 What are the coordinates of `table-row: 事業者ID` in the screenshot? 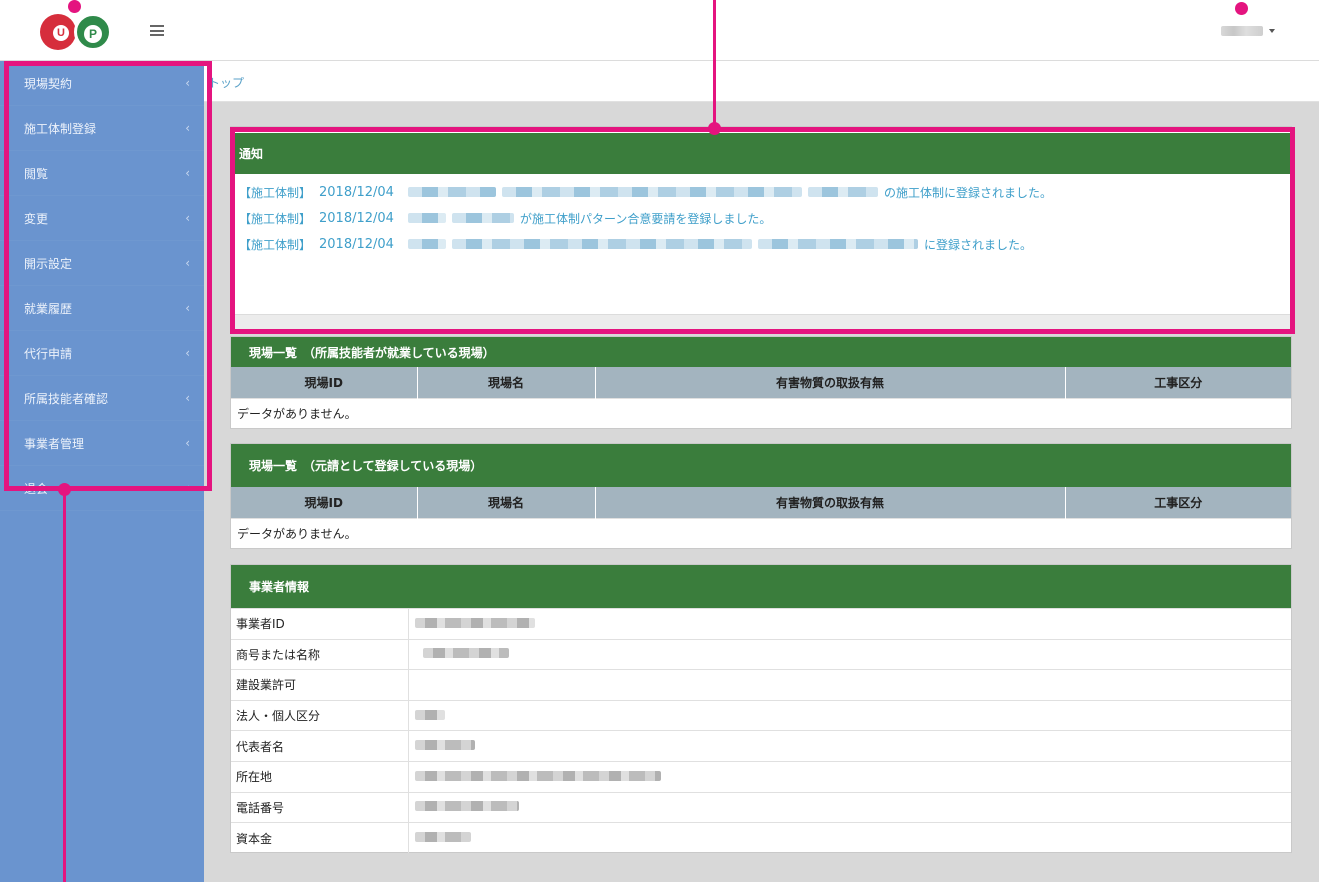 It's located at (761, 624).